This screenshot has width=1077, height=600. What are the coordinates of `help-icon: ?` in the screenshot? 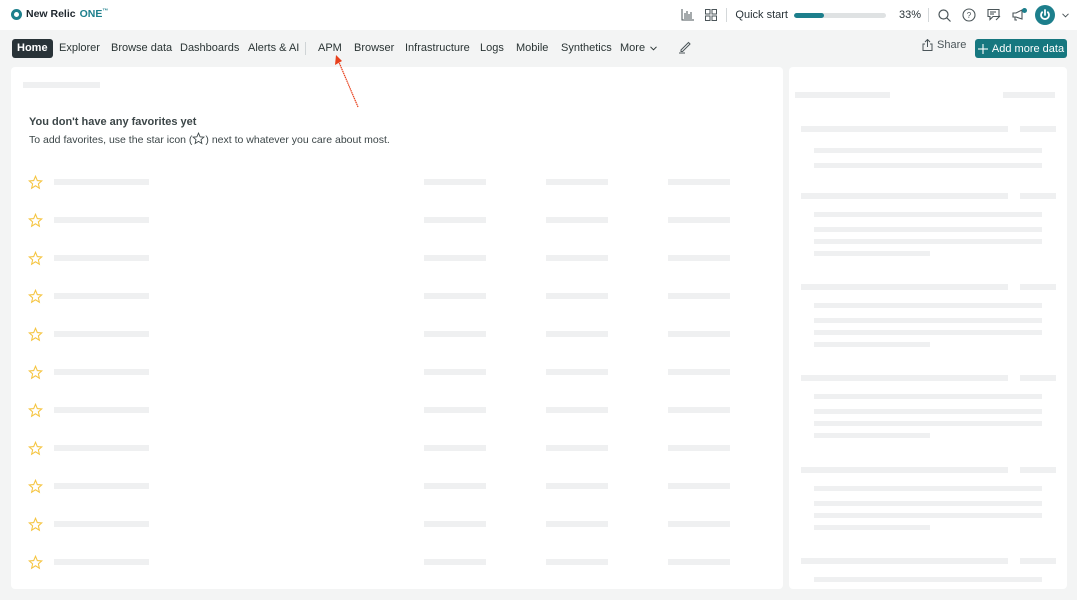 It's located at (969, 15).